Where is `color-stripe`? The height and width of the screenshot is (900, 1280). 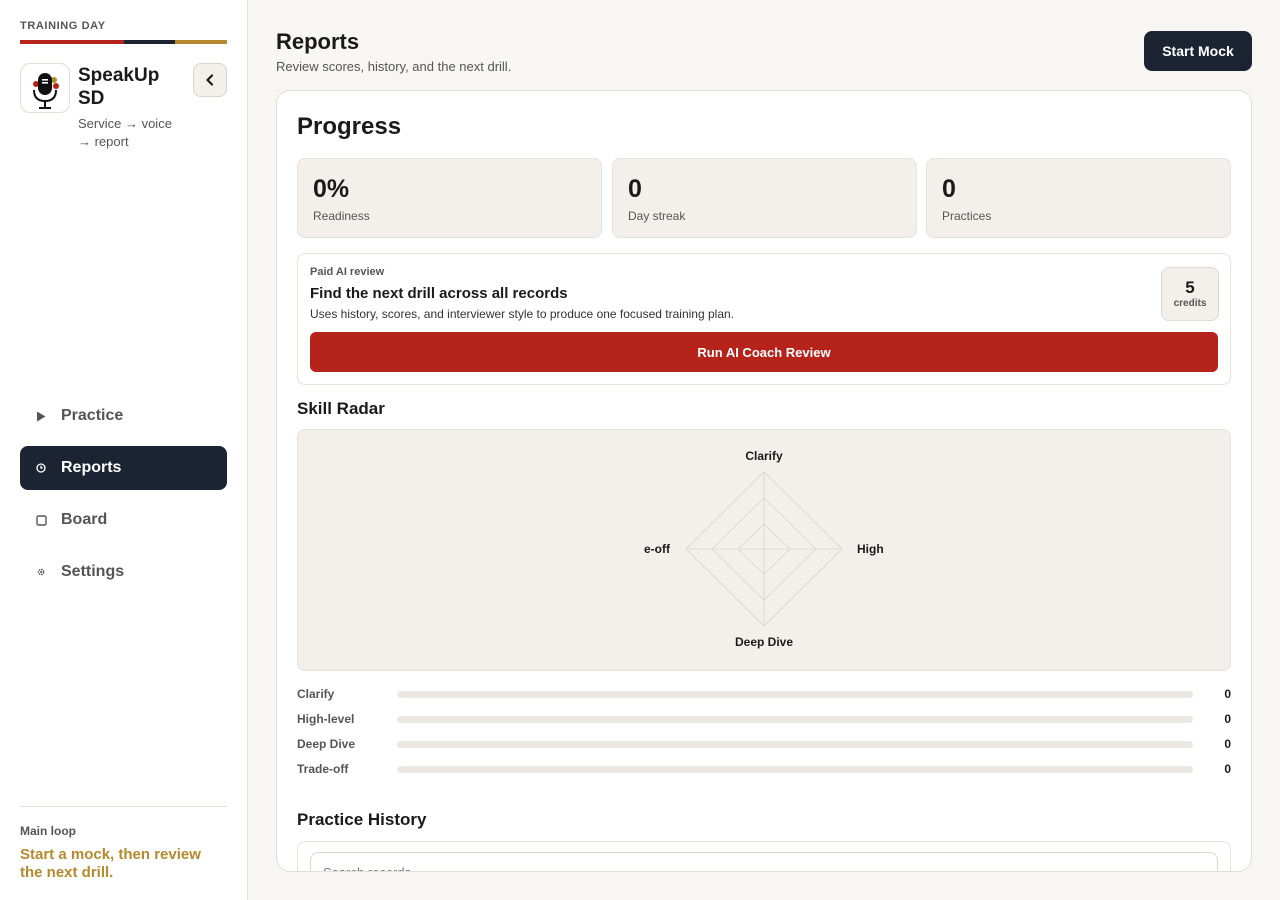
color-stripe is located at coordinates (123, 42).